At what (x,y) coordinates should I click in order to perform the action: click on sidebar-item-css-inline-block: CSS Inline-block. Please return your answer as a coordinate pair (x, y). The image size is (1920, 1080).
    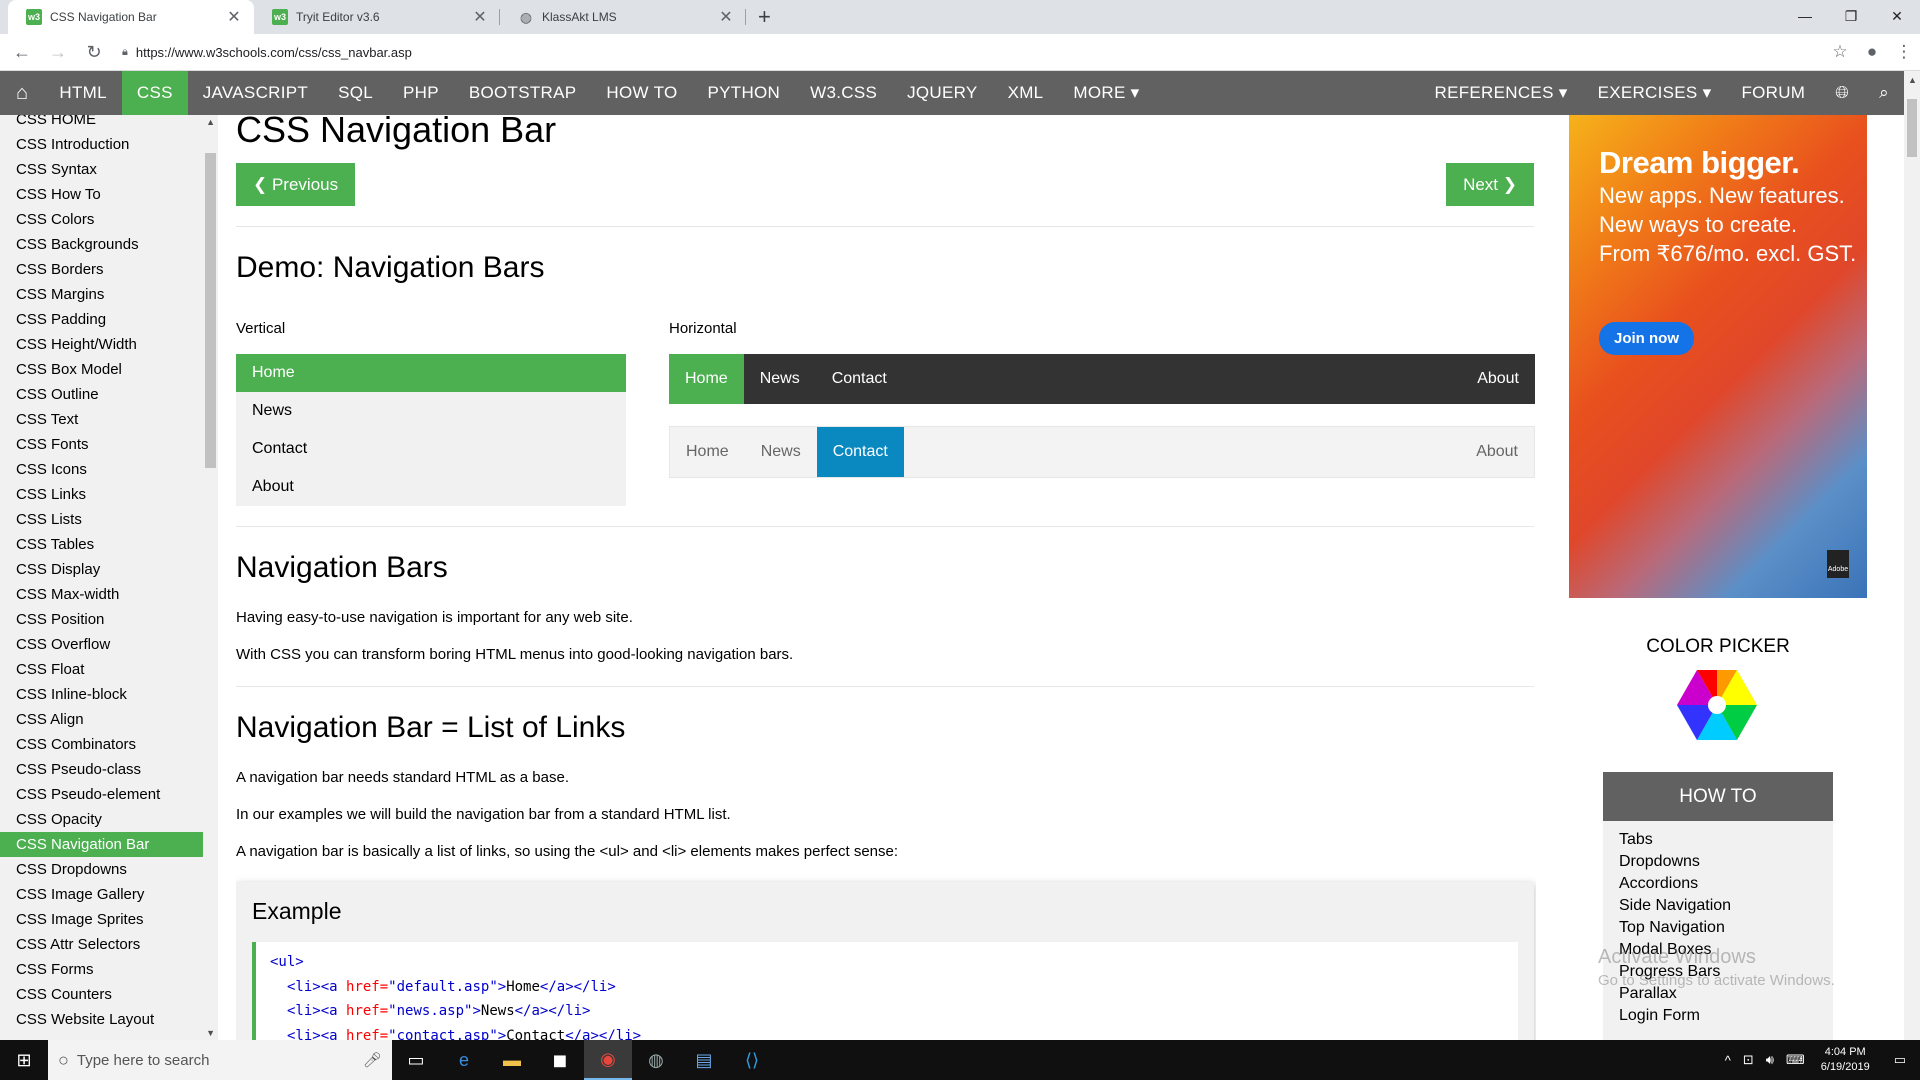
    Looking at the image, I should click on (101, 694).